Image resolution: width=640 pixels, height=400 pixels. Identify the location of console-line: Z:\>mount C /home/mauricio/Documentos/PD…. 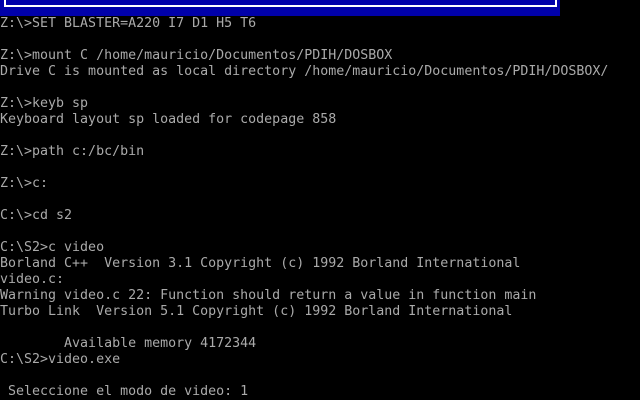
(196, 55).